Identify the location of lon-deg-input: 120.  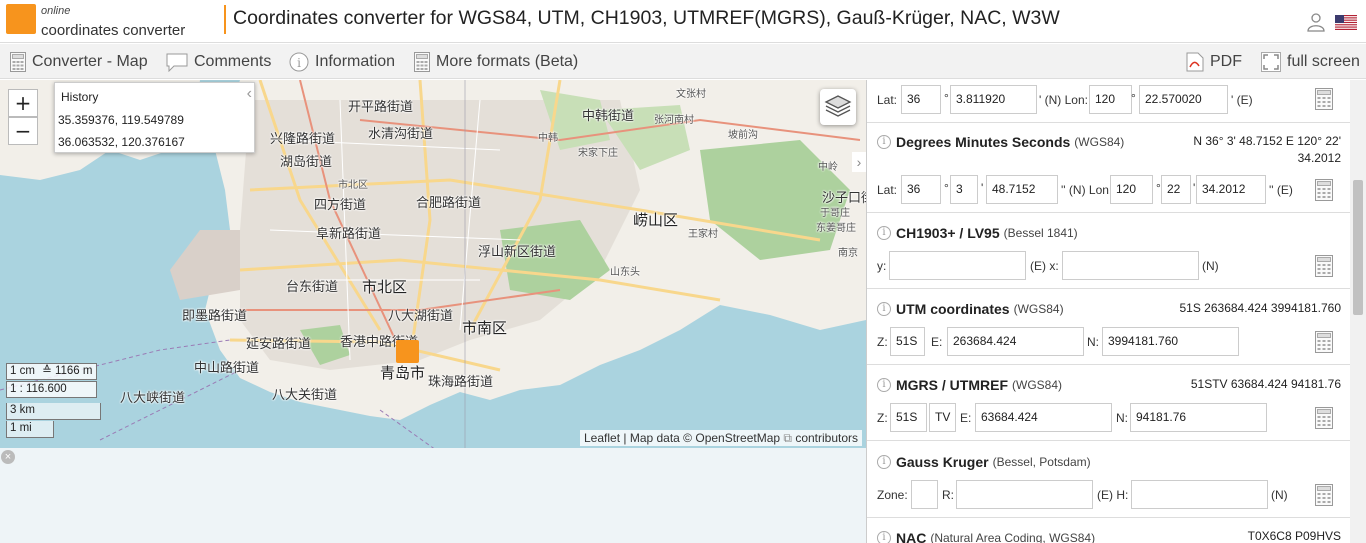
(1110, 99).